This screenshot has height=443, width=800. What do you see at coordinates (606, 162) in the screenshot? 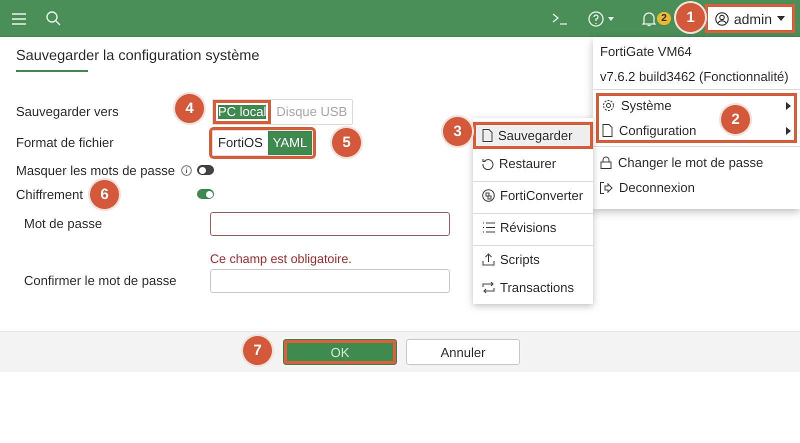
I see `lock-icon` at bounding box center [606, 162].